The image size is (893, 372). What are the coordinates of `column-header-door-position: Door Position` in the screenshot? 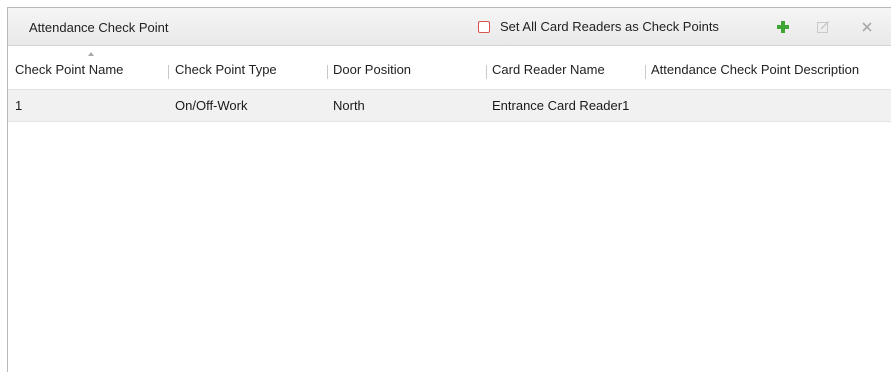 It's located at (372, 69).